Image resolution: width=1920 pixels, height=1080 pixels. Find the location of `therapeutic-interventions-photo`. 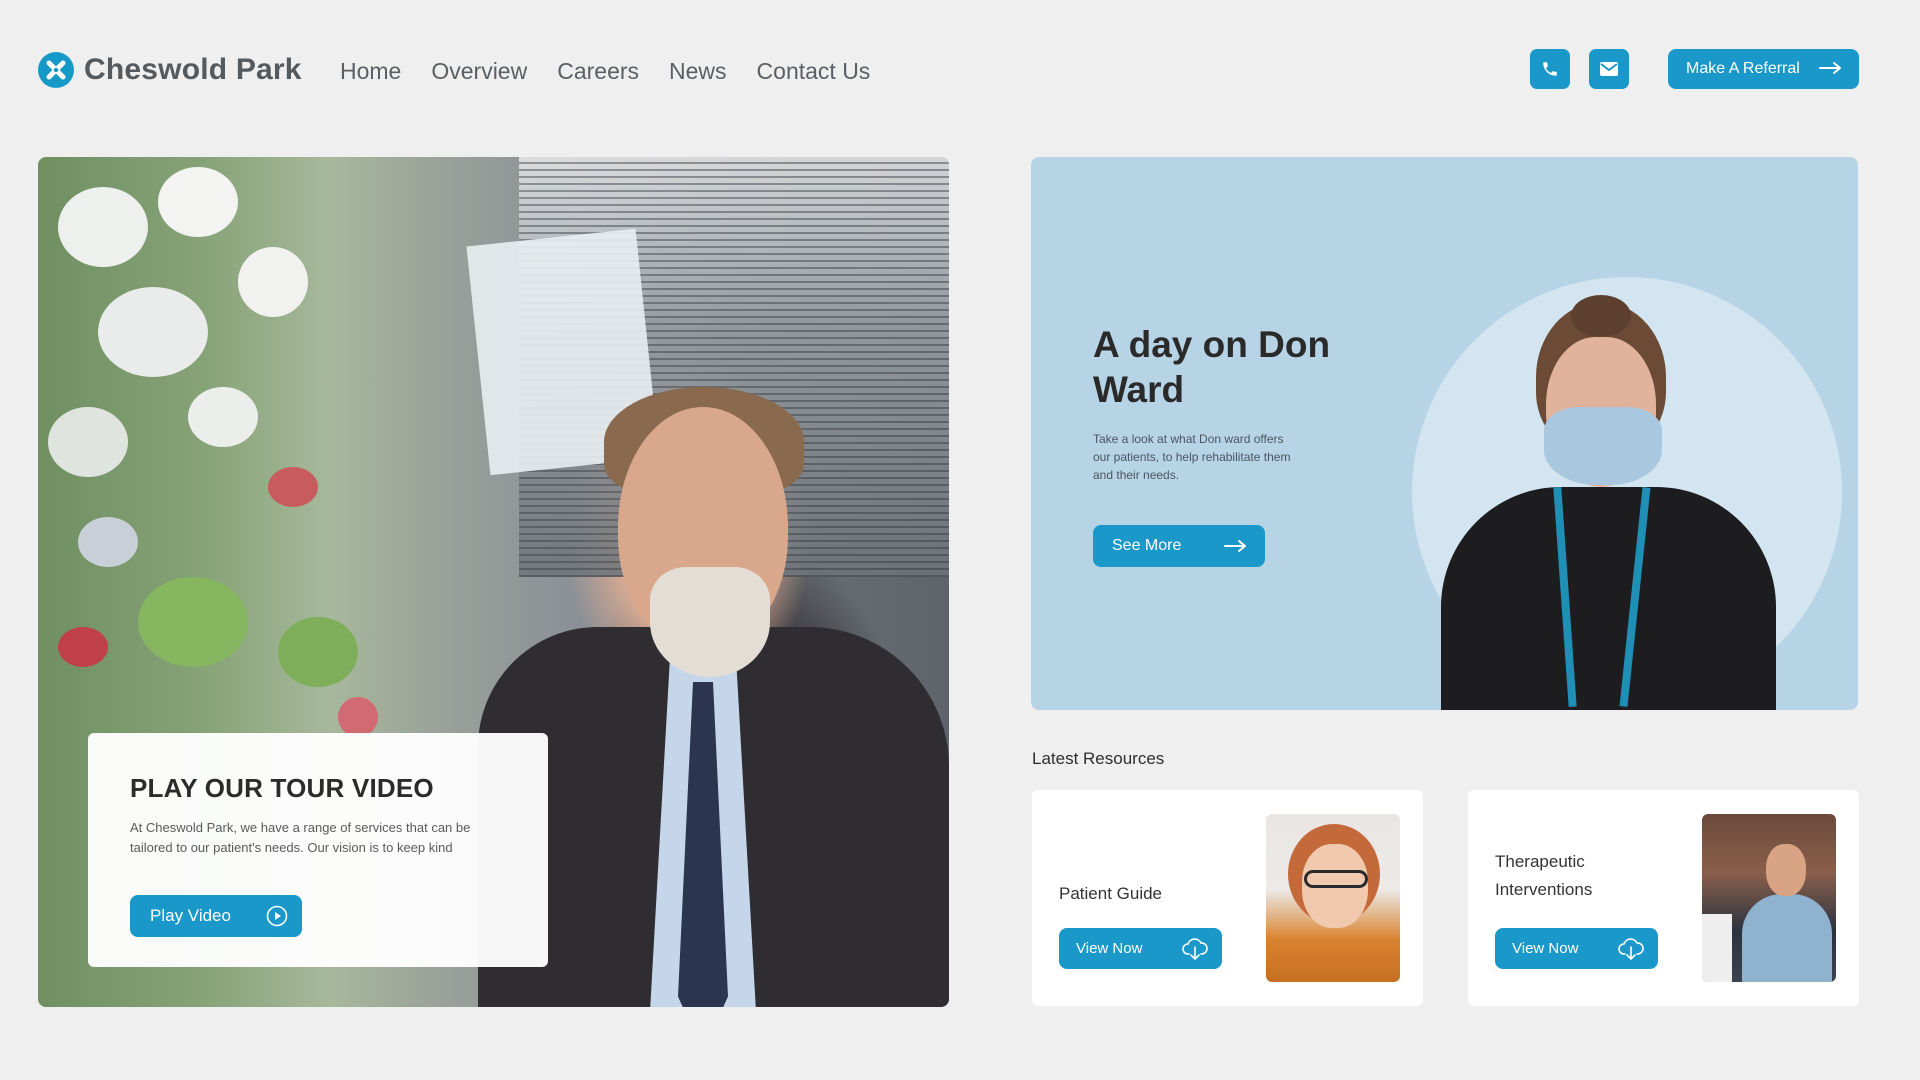

therapeutic-interventions-photo is located at coordinates (1769, 898).